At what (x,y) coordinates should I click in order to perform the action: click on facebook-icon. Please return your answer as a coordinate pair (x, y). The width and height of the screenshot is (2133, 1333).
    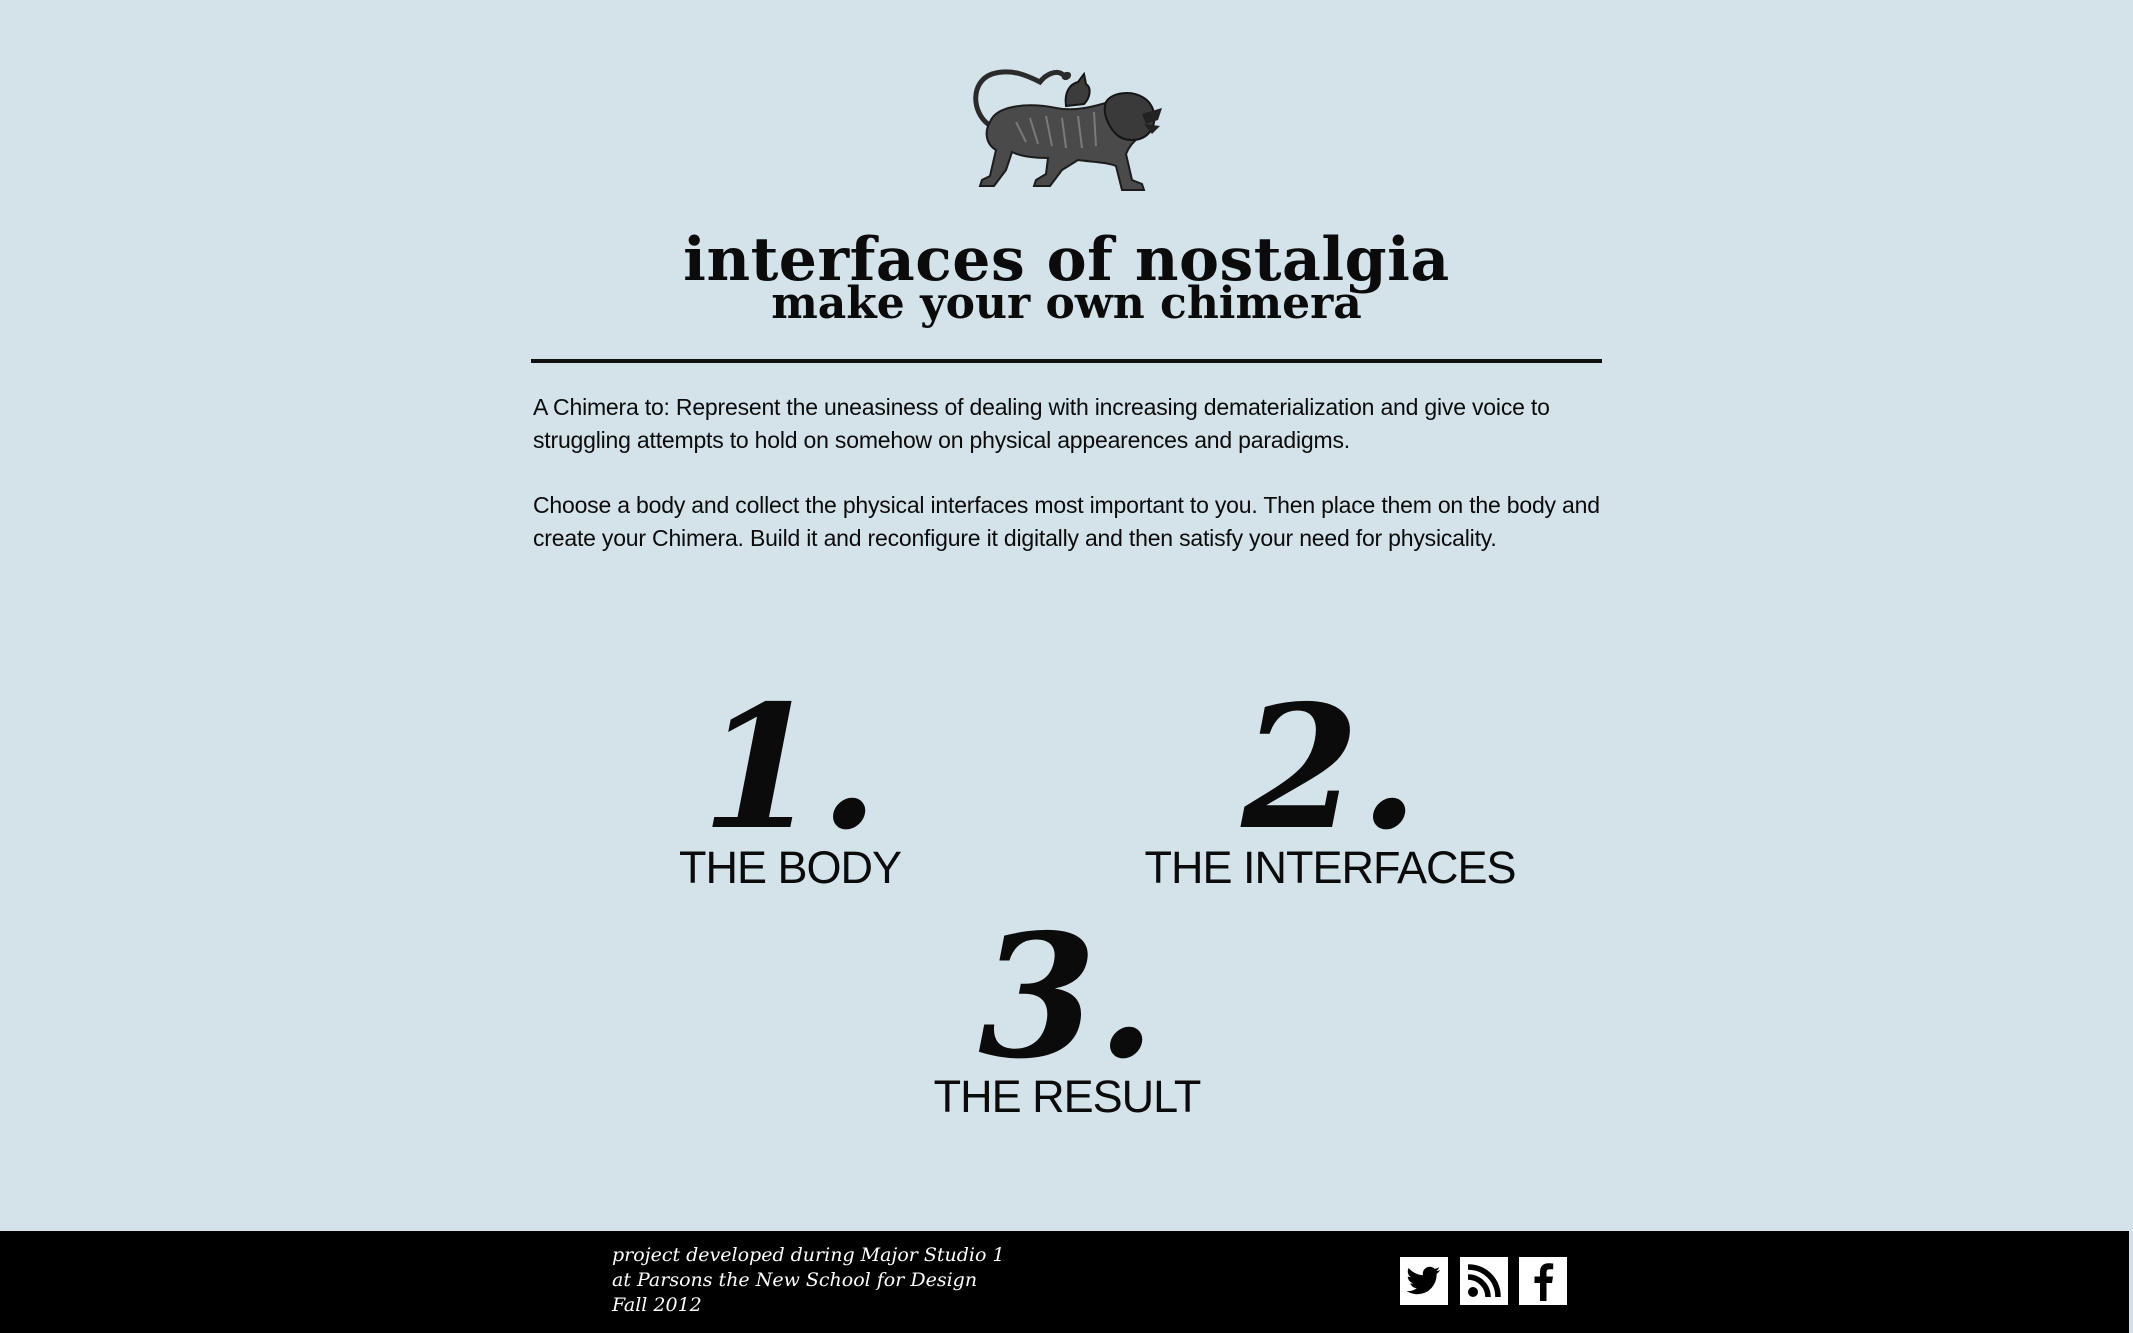
    Looking at the image, I should click on (1543, 1281).